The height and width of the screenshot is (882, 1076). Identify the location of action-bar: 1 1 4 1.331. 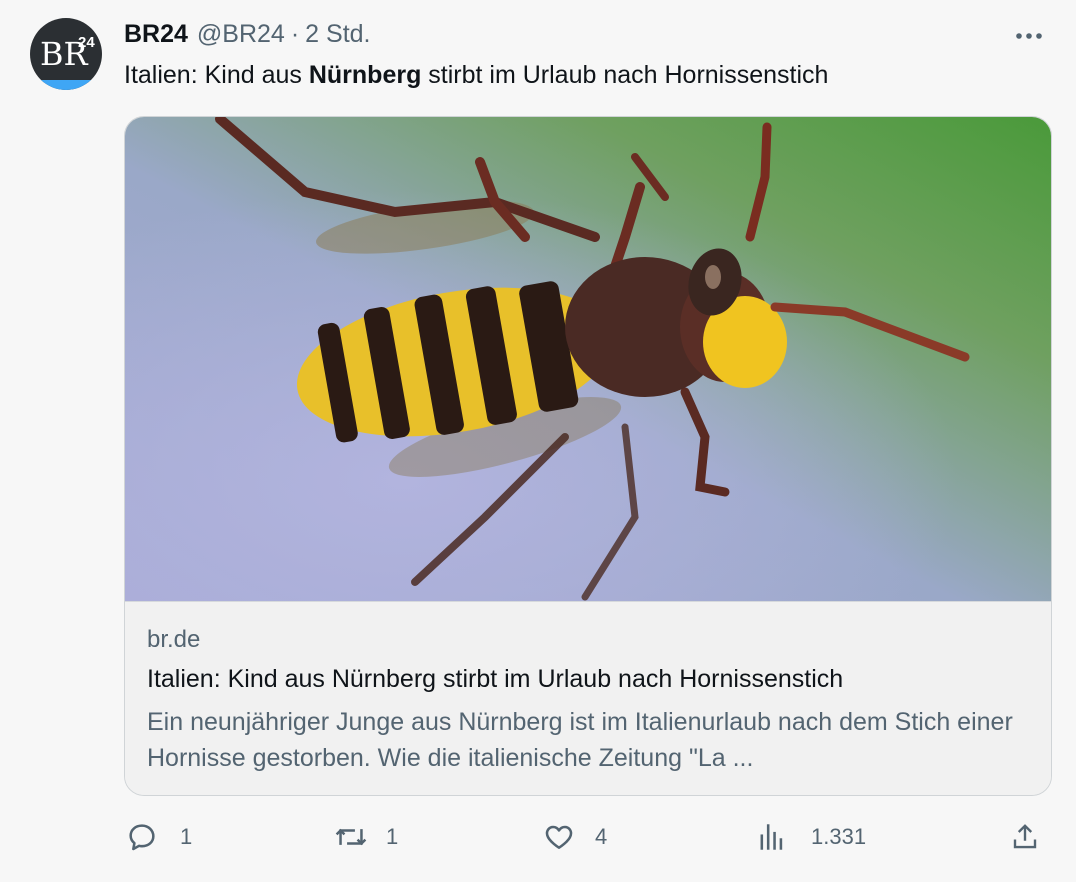
(538, 837).